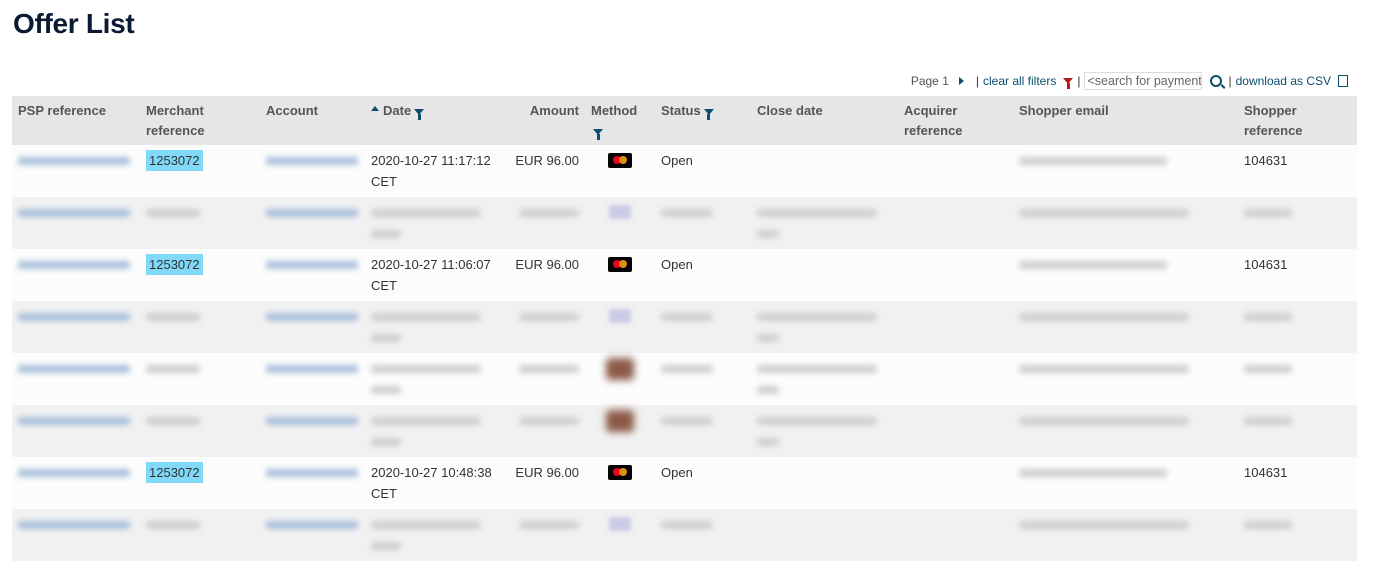 The height and width of the screenshot is (561, 1378). Describe the element at coordinates (1125, 120) in the screenshot. I see `col-shopper-email: Shopper email` at that location.